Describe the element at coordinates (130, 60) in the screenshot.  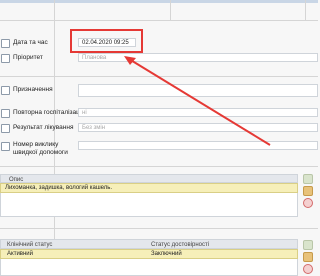
I see `annotation-arrow-head` at that location.